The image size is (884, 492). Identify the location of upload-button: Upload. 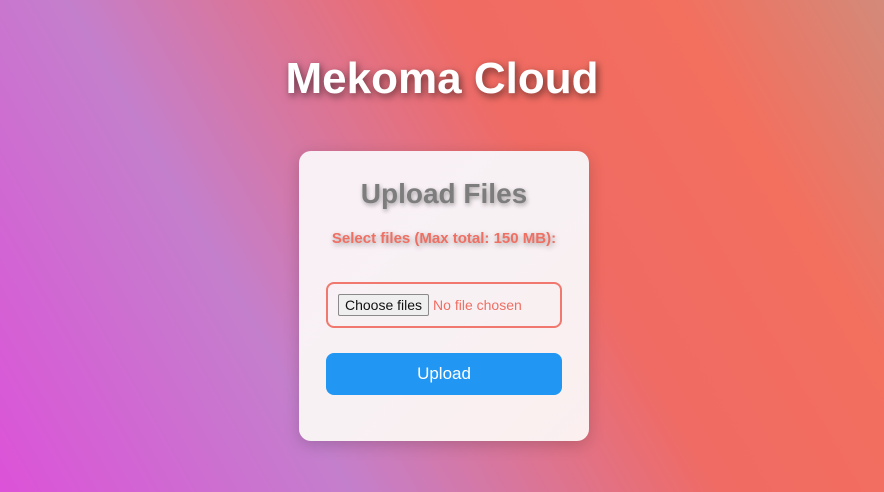
(444, 374).